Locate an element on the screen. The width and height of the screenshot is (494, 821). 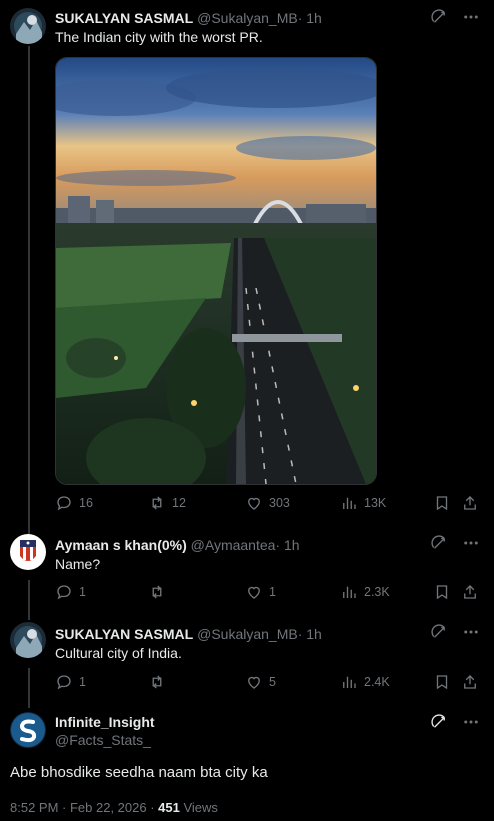
tweet-timestamp: 8:52 PM · Feb 22, 2026 · is located at coordinates (82, 807).